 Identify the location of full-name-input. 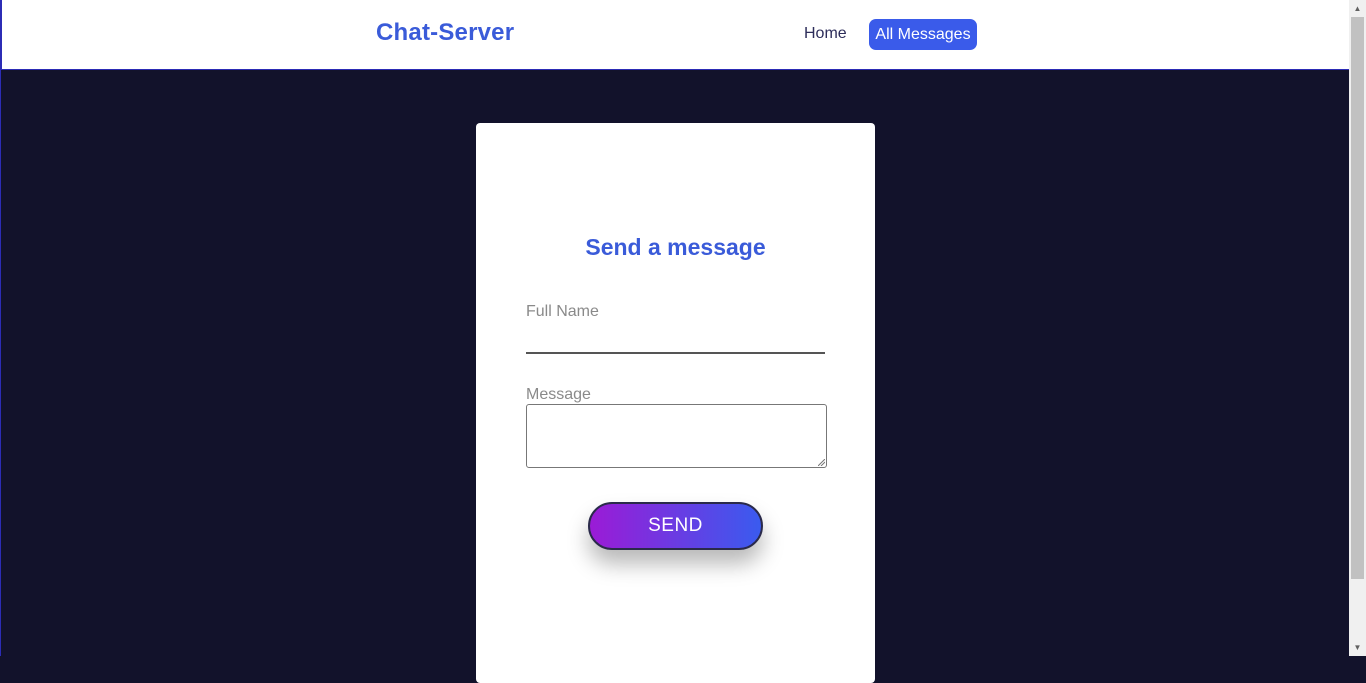
(675, 341).